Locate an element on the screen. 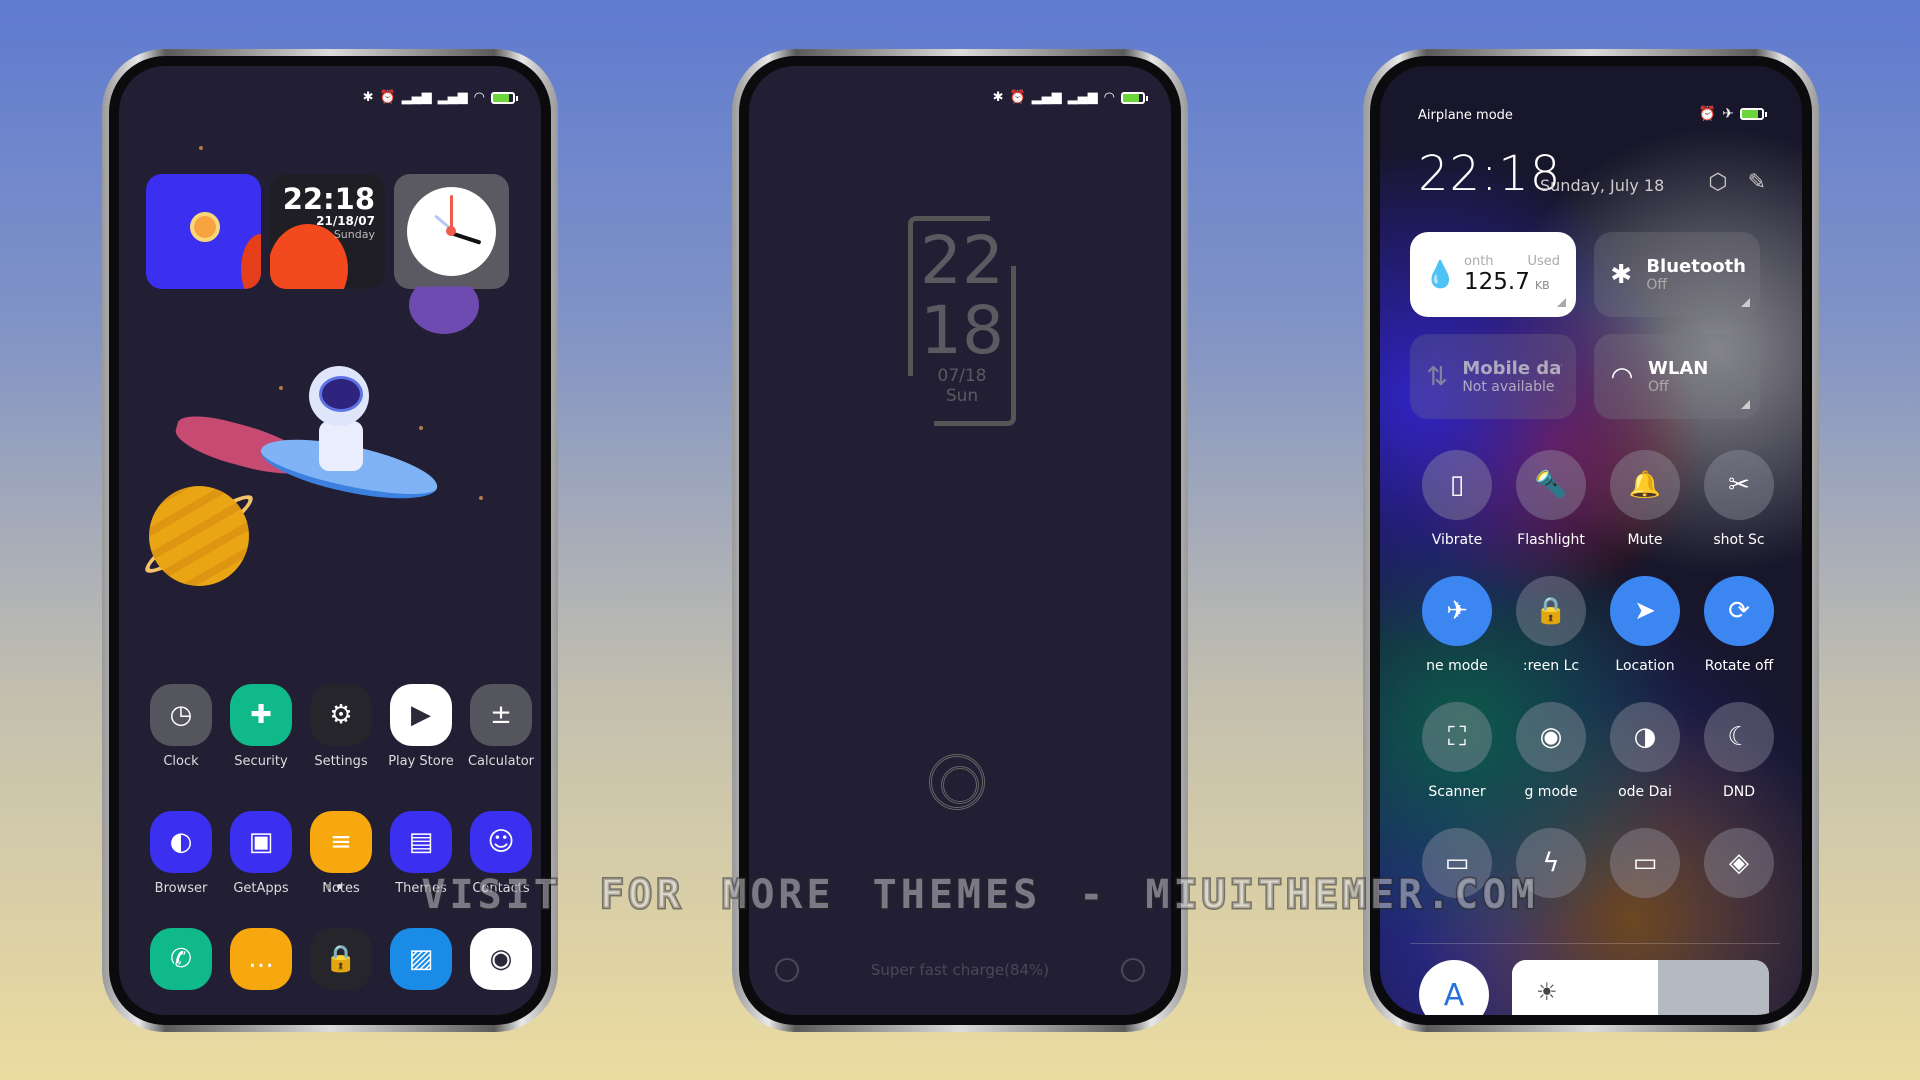  data-used-label: Used is located at coordinates (1543, 261).